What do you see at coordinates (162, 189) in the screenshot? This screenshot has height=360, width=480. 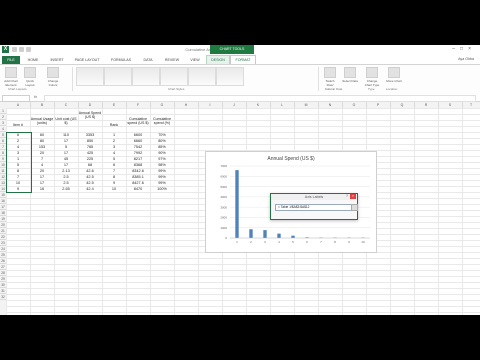 I see `table-cell: 100%` at bounding box center [162, 189].